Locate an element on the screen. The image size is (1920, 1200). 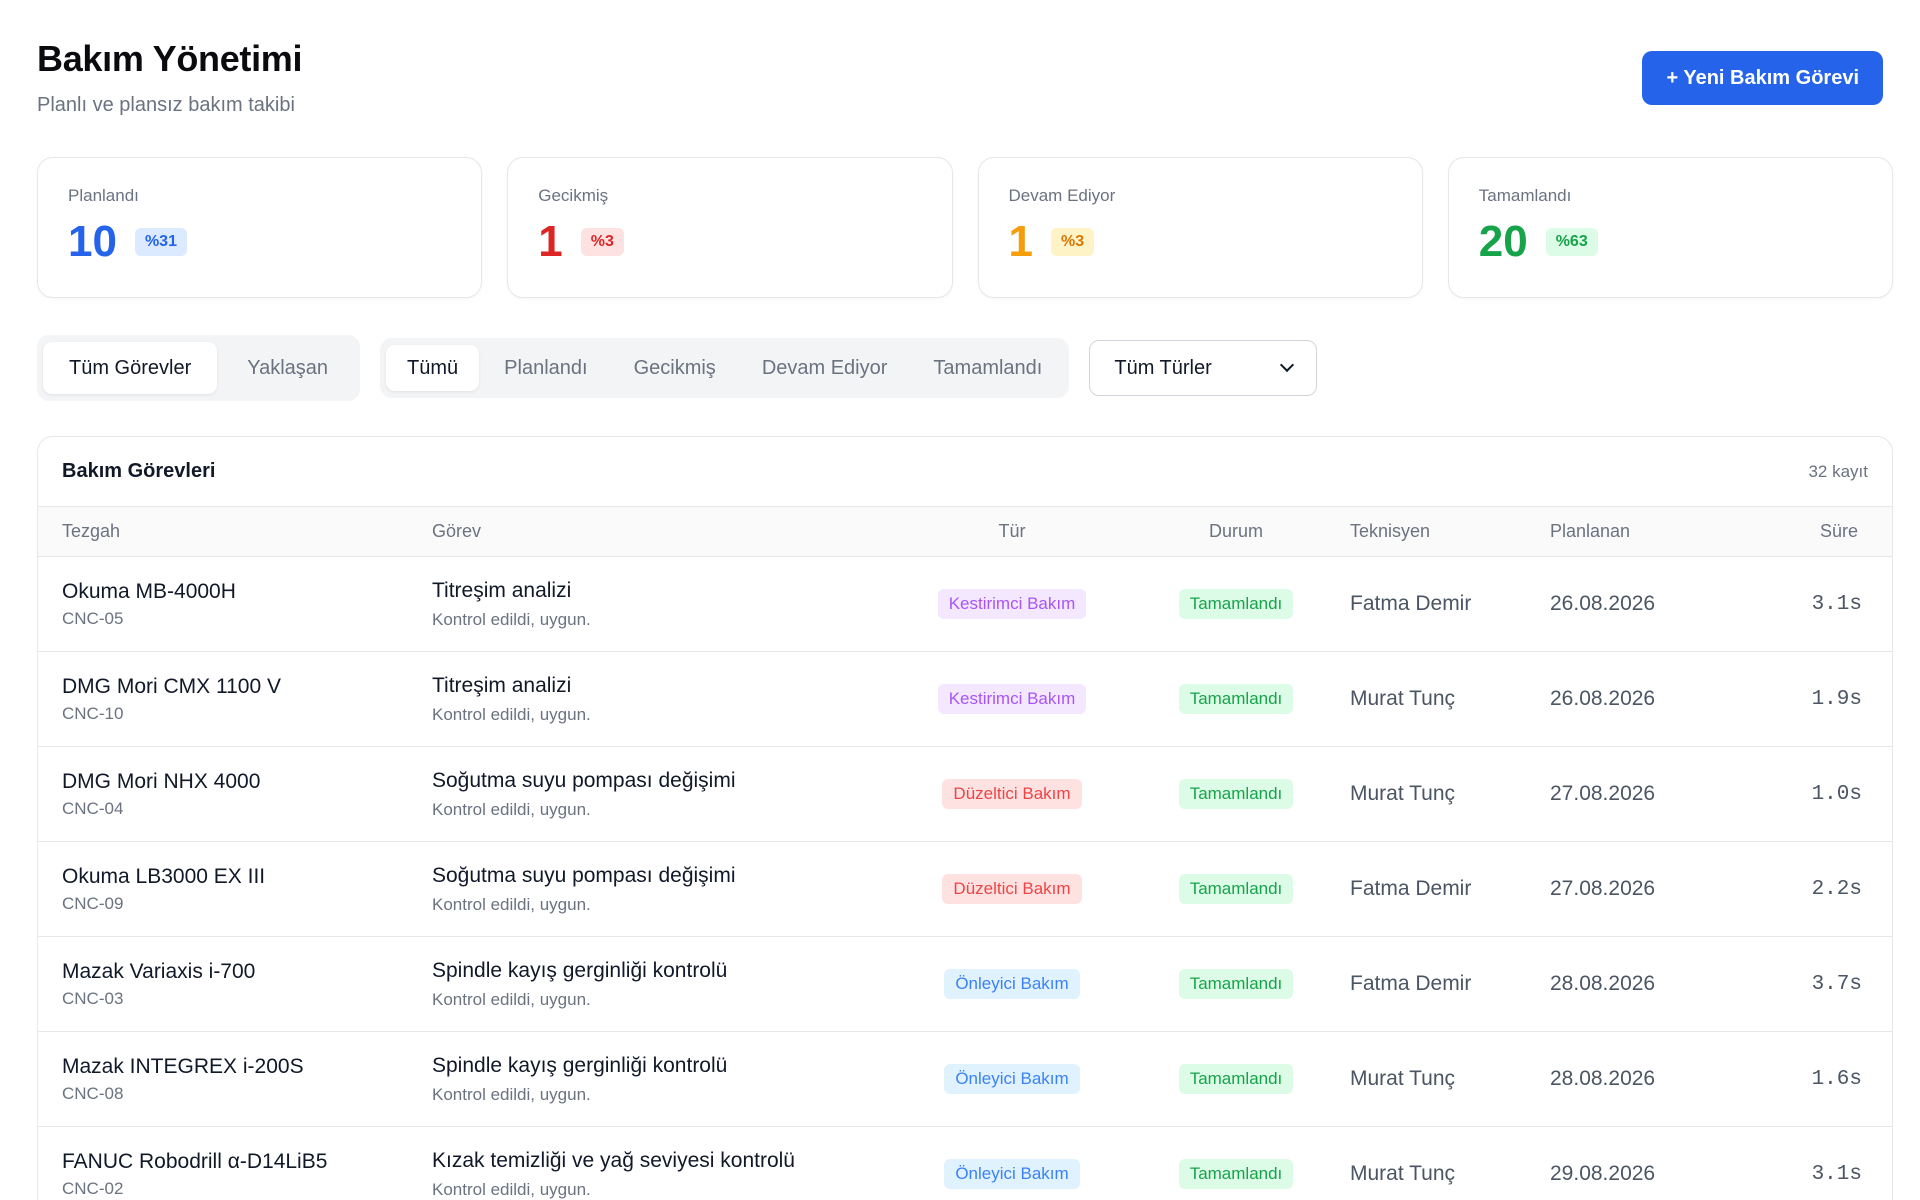
technician-cell: Murat Tunç is located at coordinates (1450, 794).